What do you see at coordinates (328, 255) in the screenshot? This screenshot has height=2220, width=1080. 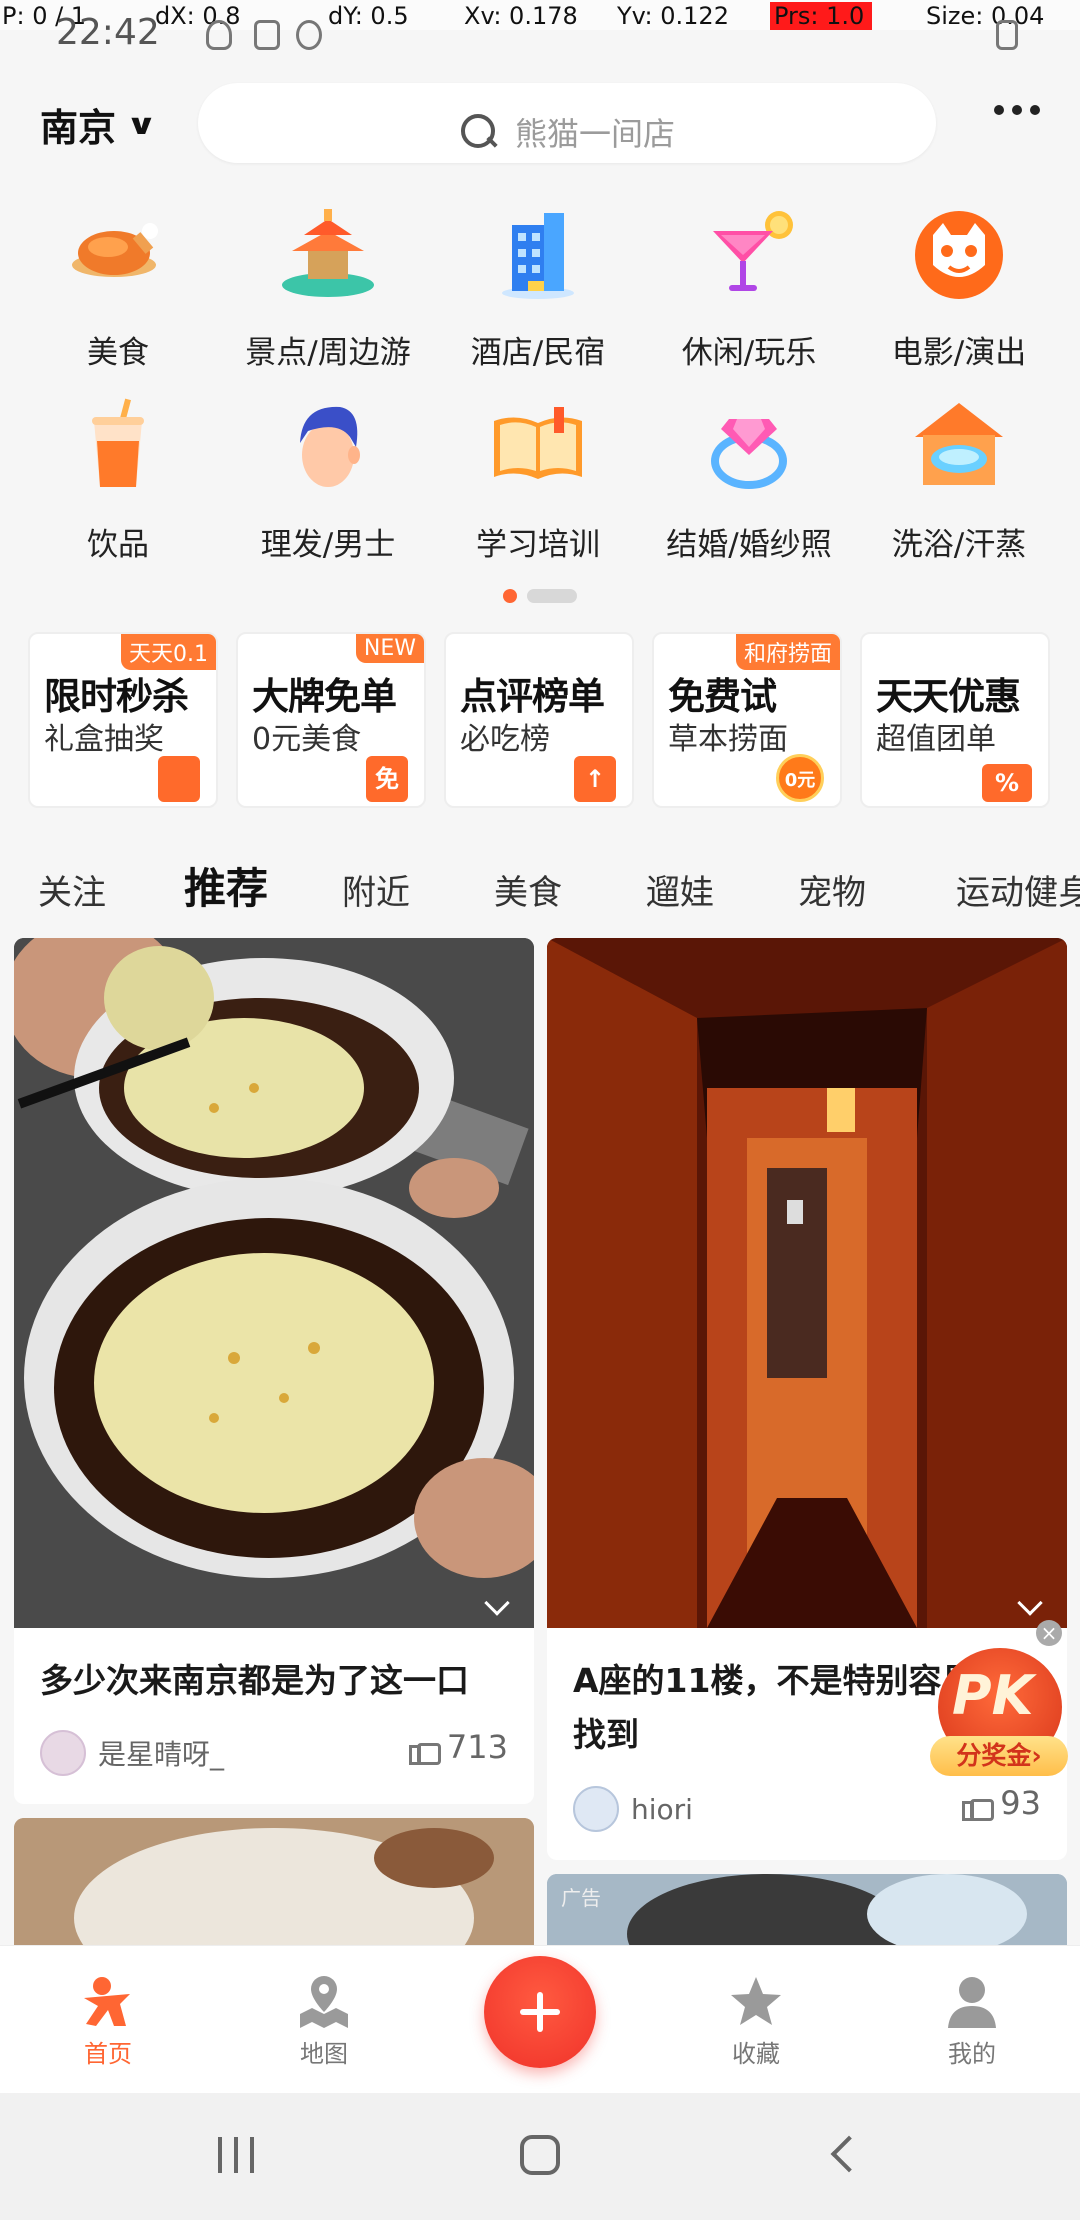 I see `pavilion-icon` at bounding box center [328, 255].